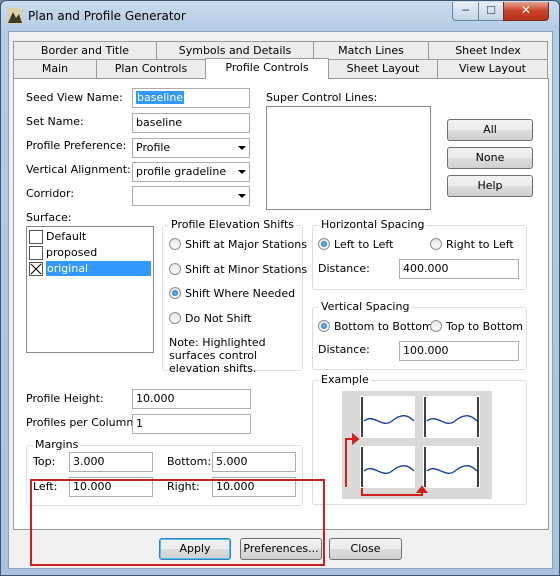 The image size is (560, 576). I want to click on radio-label: Top to Bottom, so click(484, 326).